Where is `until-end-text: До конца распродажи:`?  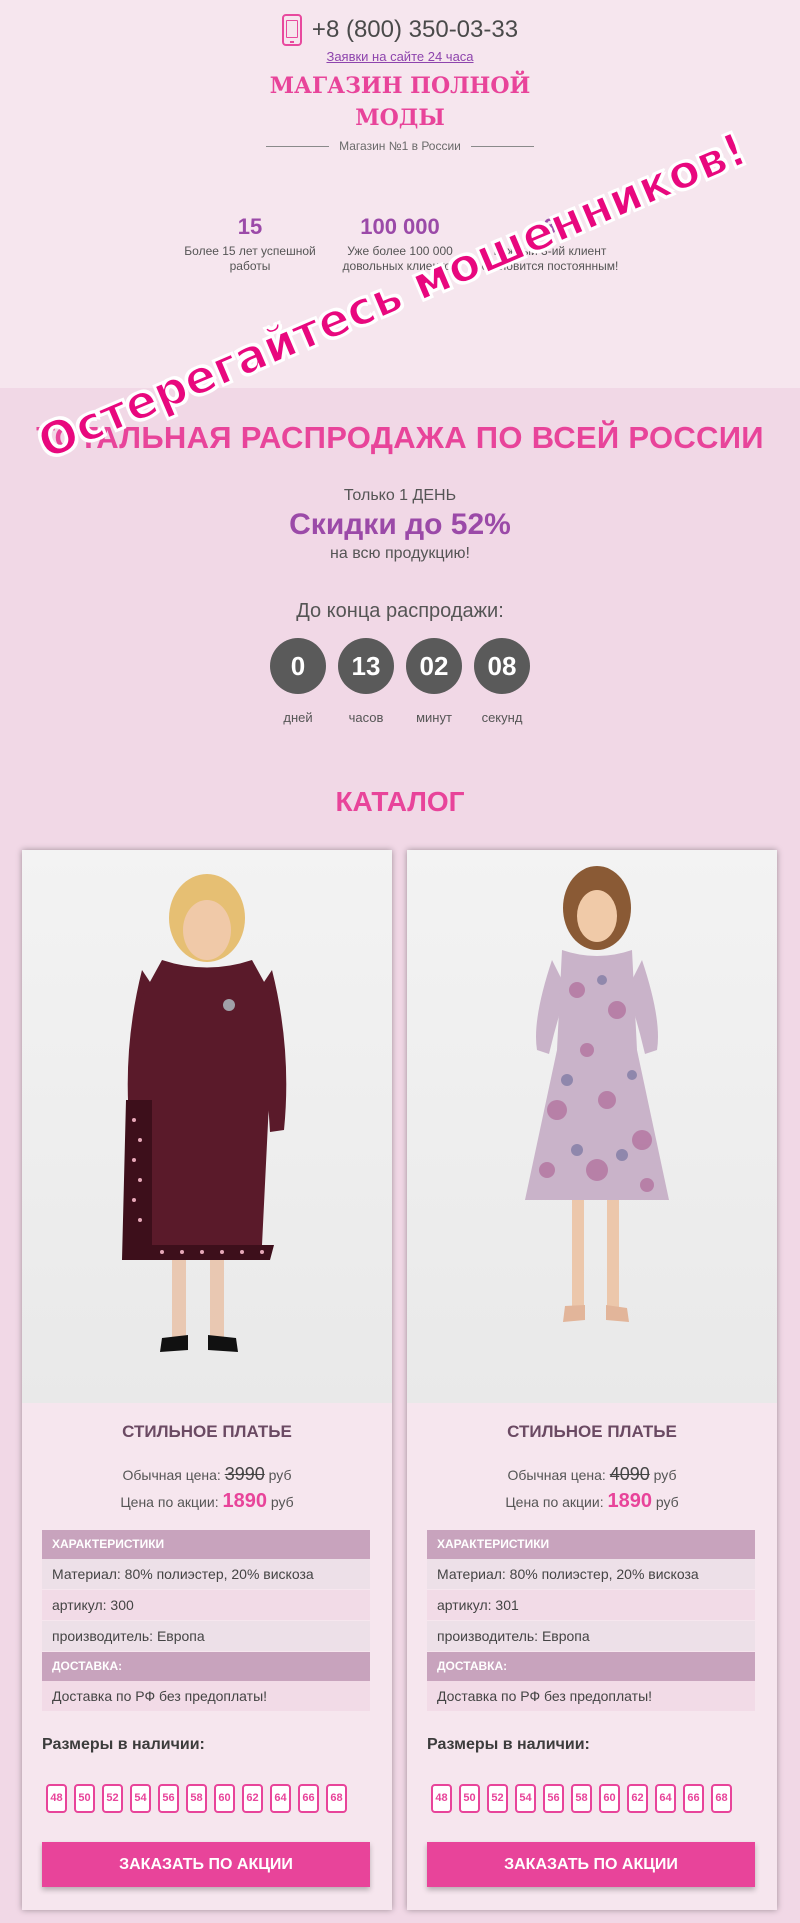
until-end-text: До конца распродажи: is located at coordinates (400, 611).